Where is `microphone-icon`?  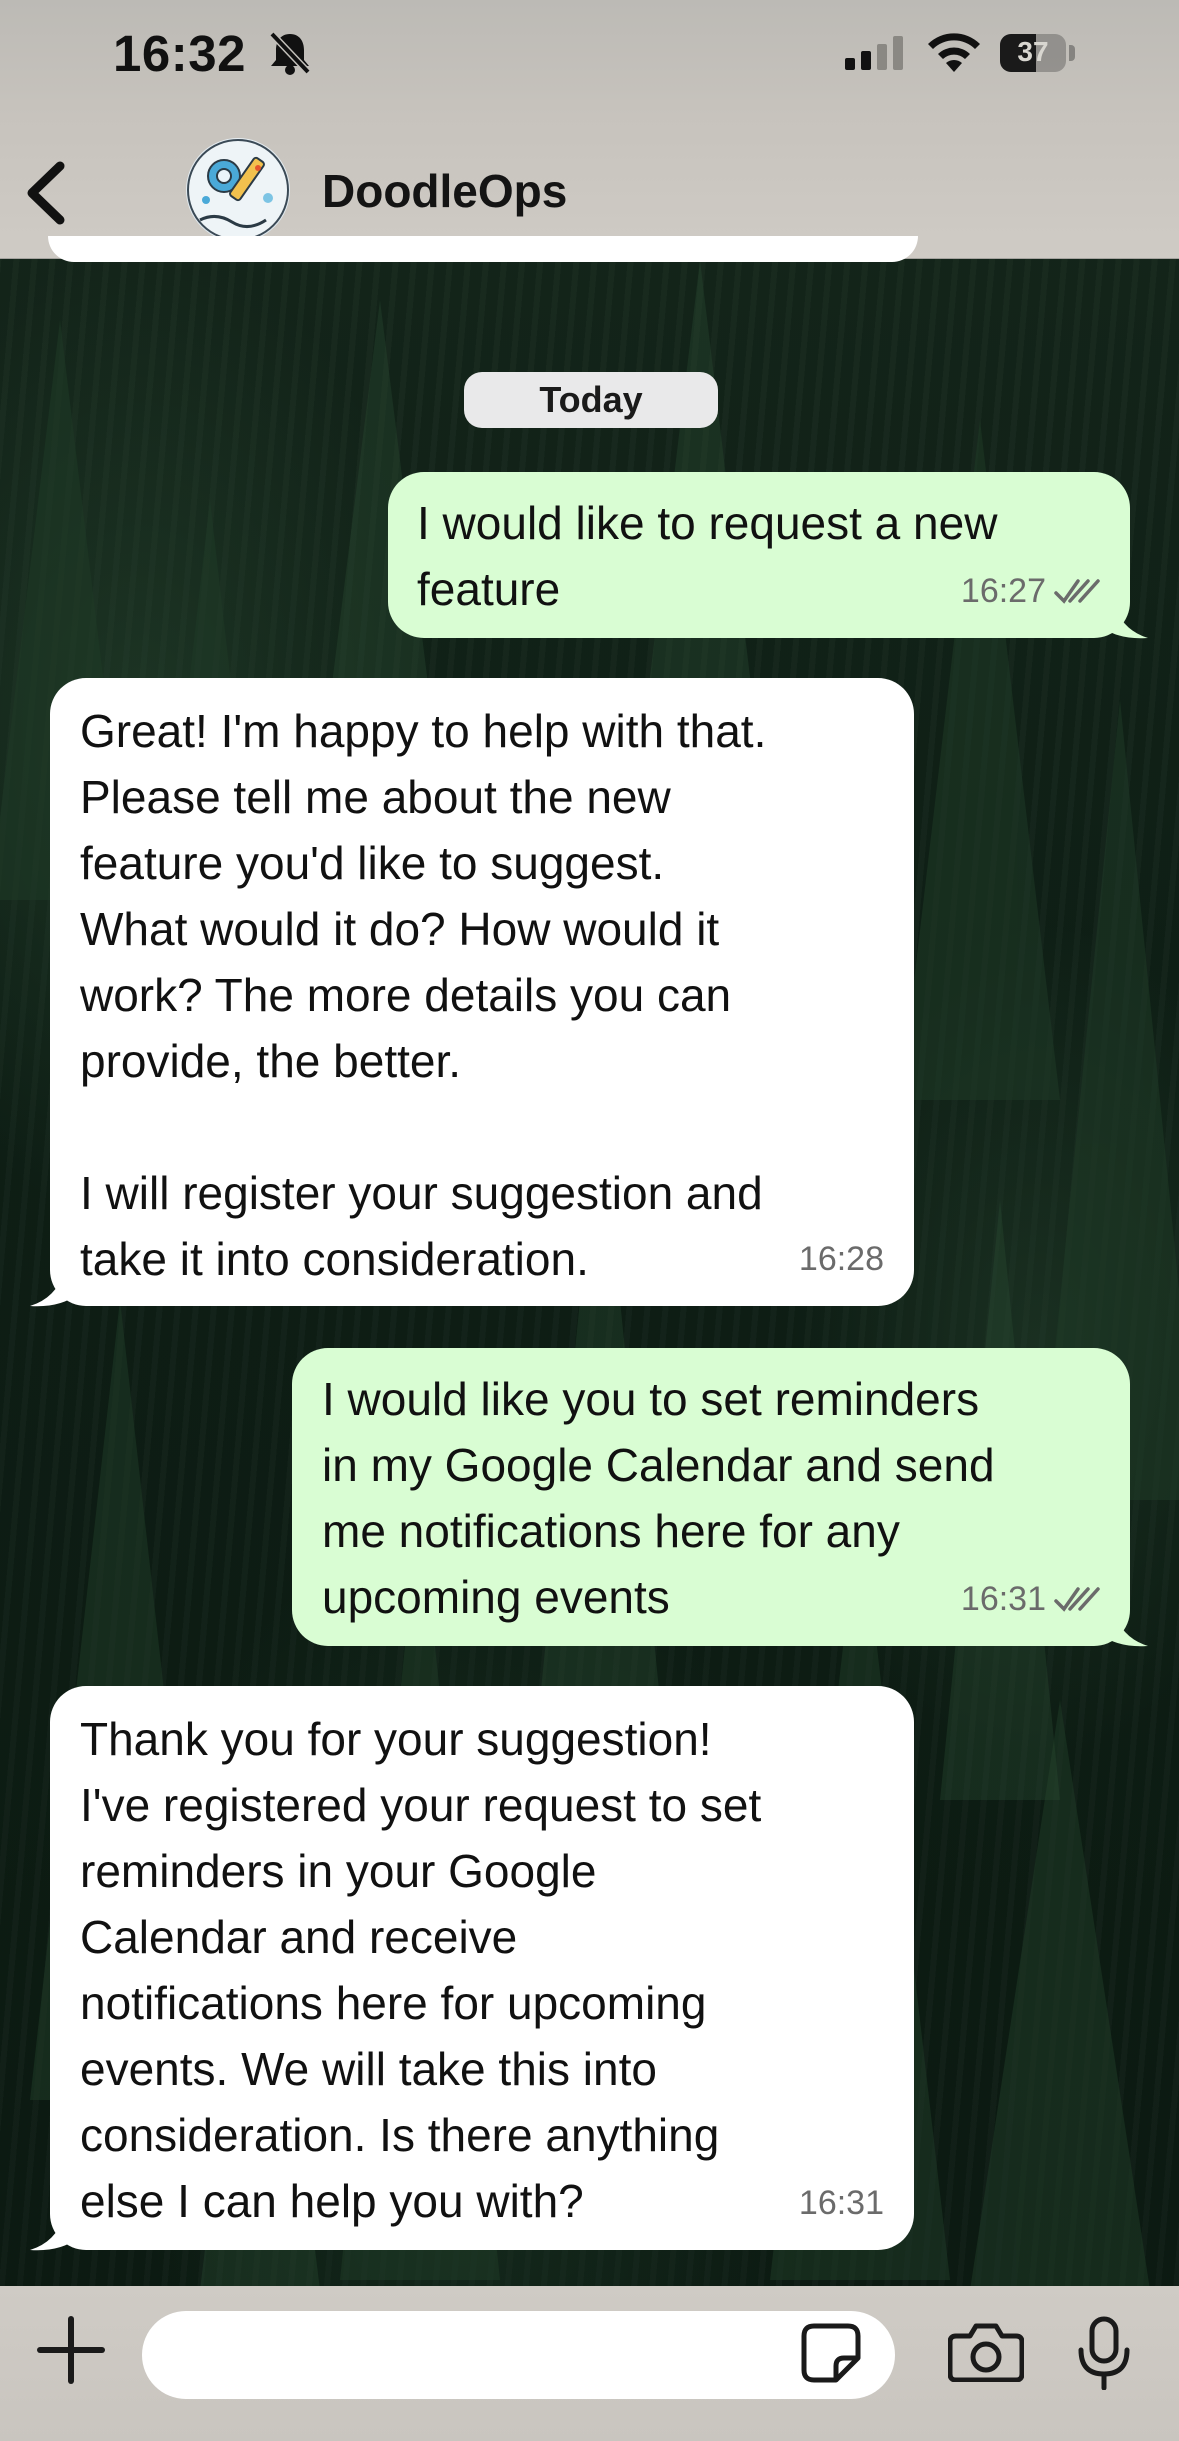
microphone-icon is located at coordinates (1104, 2353).